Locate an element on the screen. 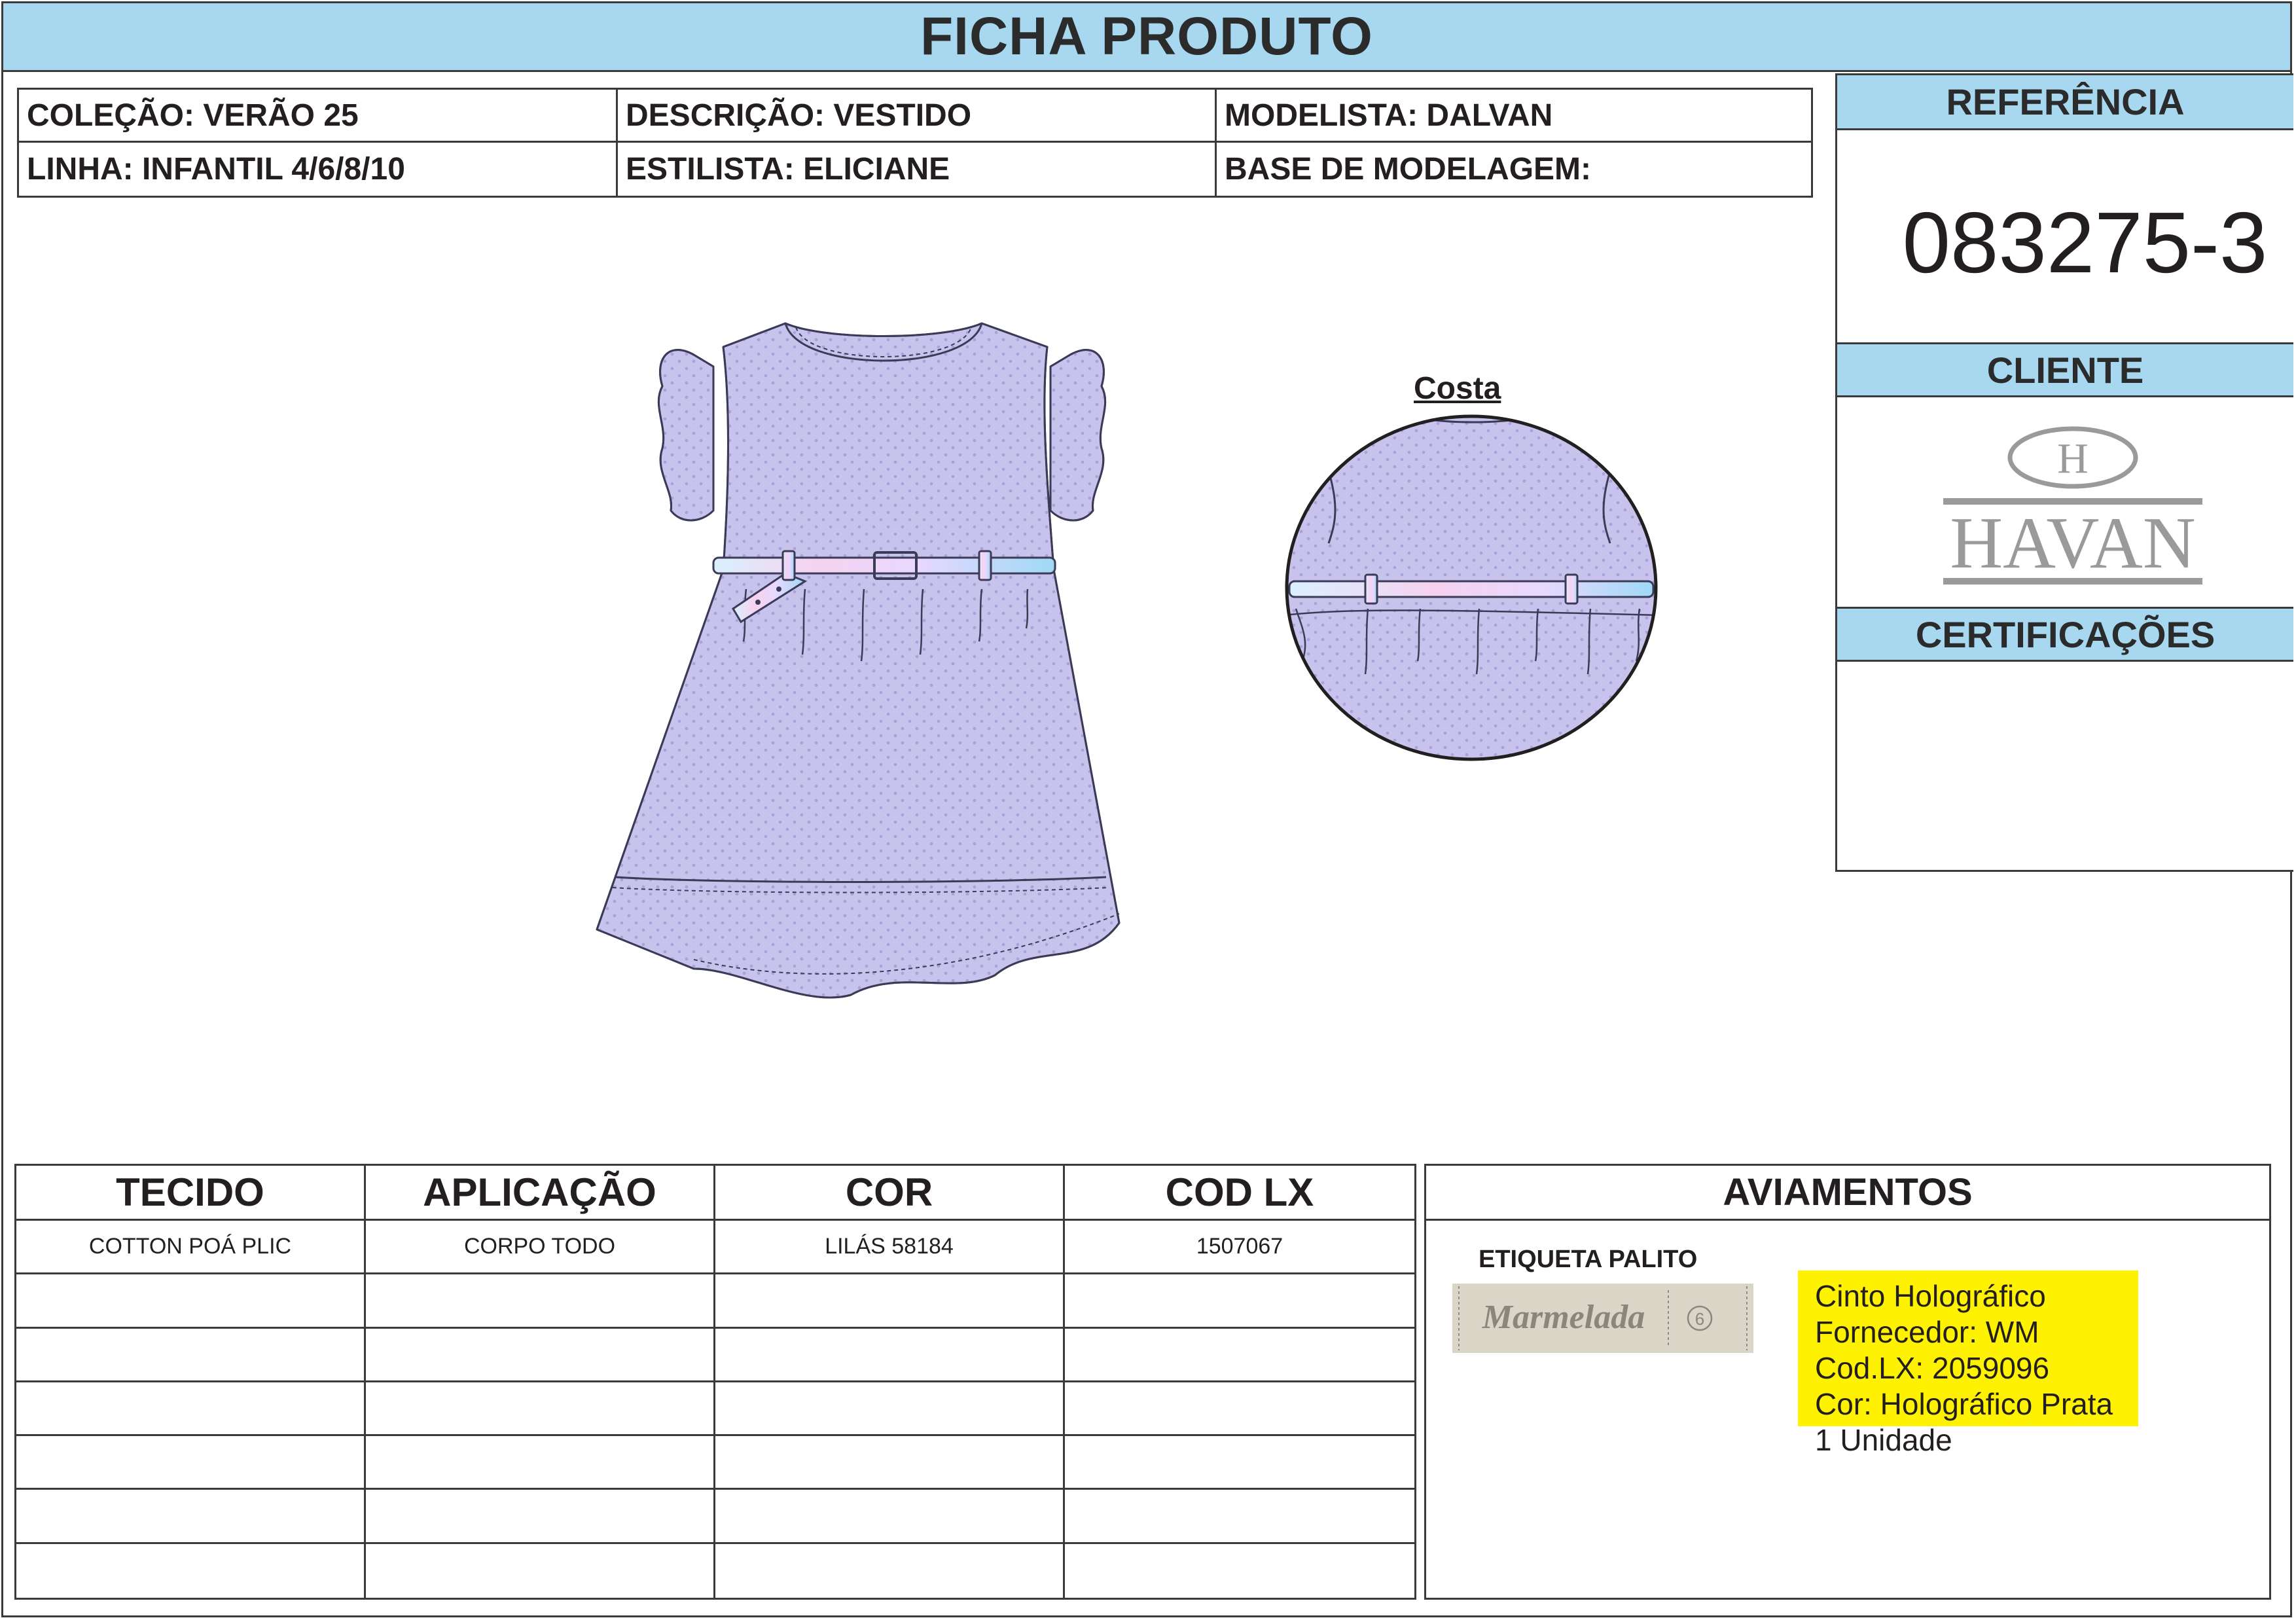 Image resolution: width=2296 pixels, height=1620 pixels. havan-logo-letter: H is located at coordinates (2073, 458).